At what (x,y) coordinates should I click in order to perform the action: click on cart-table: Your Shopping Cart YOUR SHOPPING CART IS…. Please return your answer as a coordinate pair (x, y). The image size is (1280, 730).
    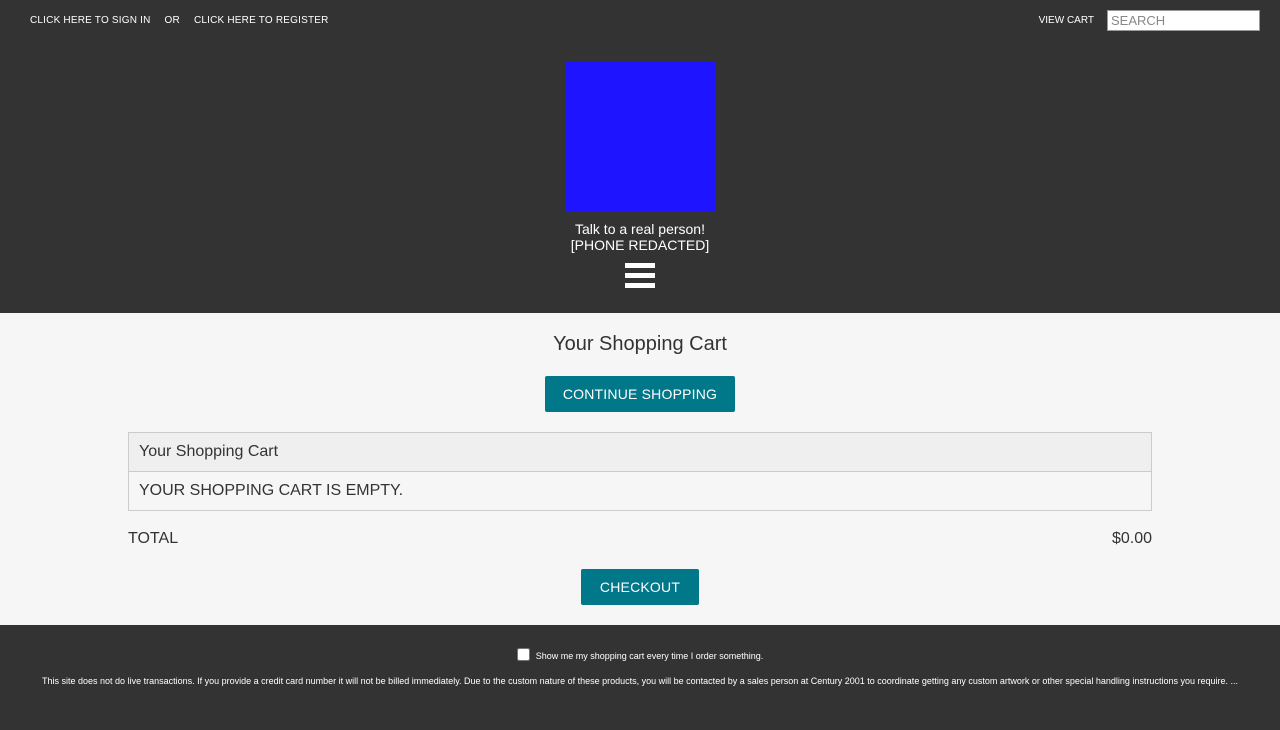
    Looking at the image, I should click on (640, 471).